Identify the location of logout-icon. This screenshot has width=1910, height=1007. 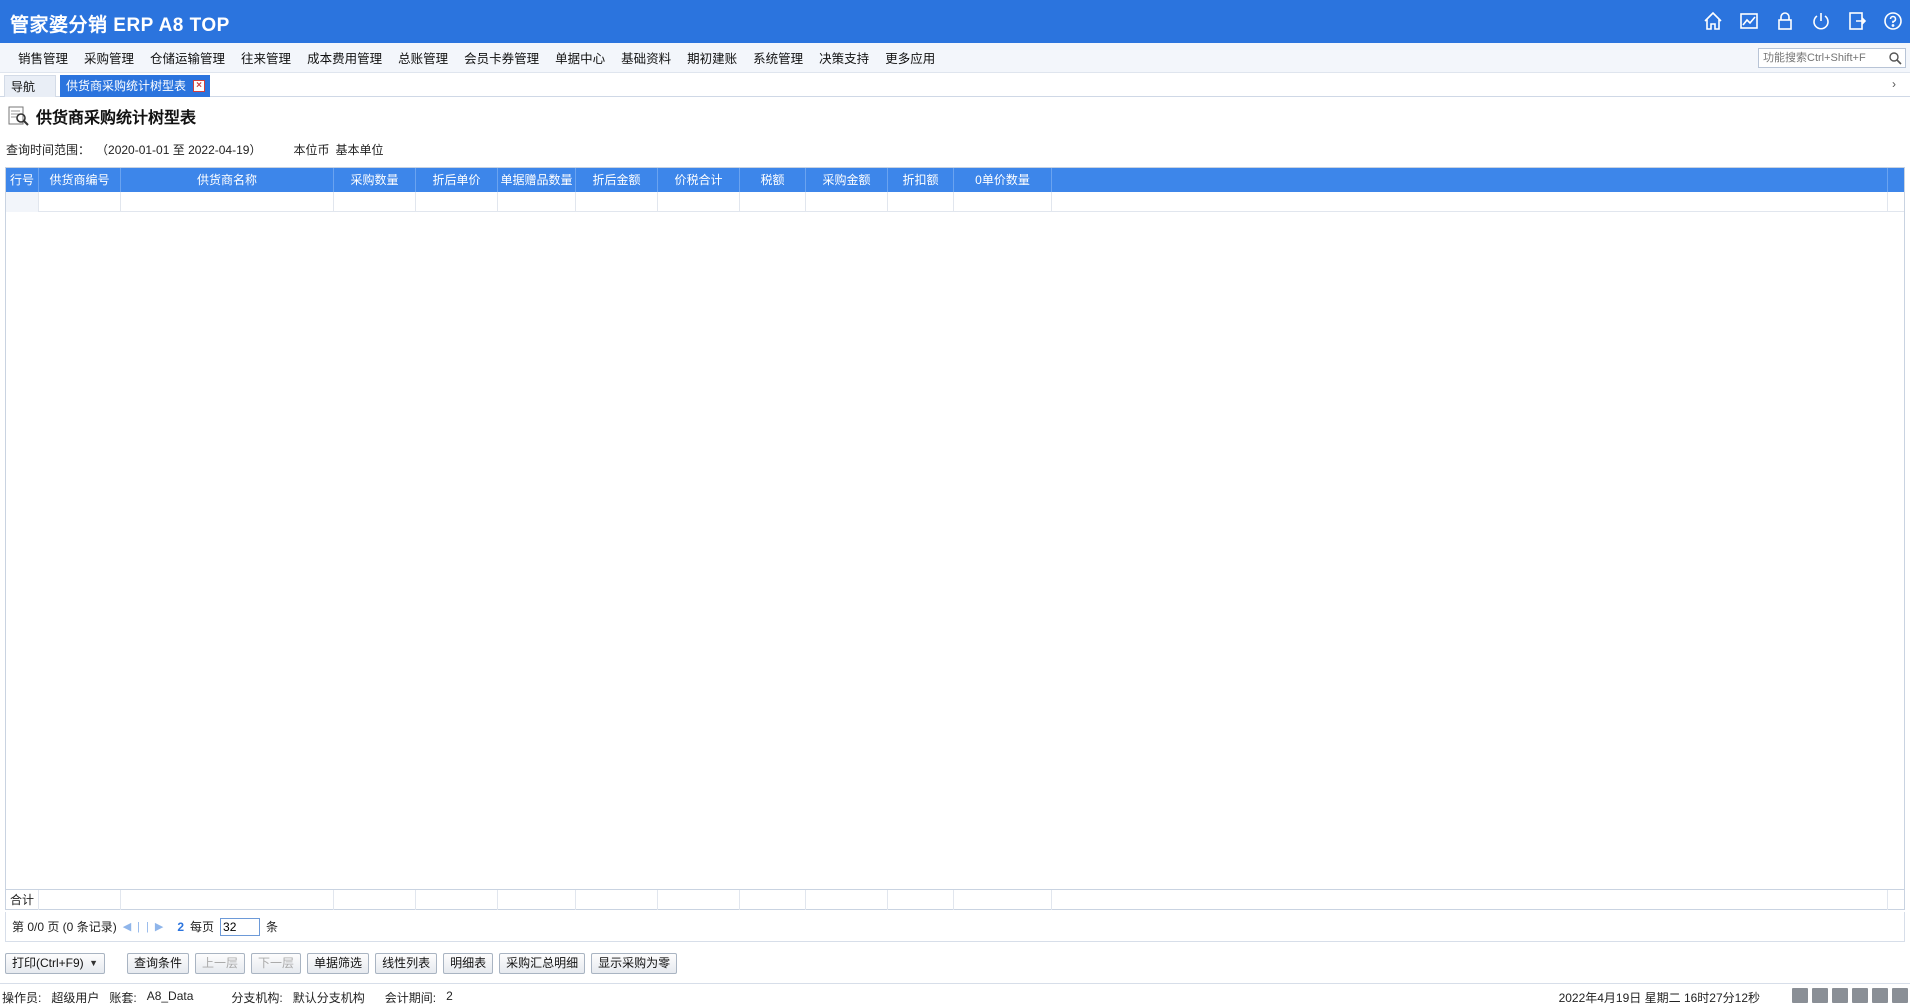
(1857, 21).